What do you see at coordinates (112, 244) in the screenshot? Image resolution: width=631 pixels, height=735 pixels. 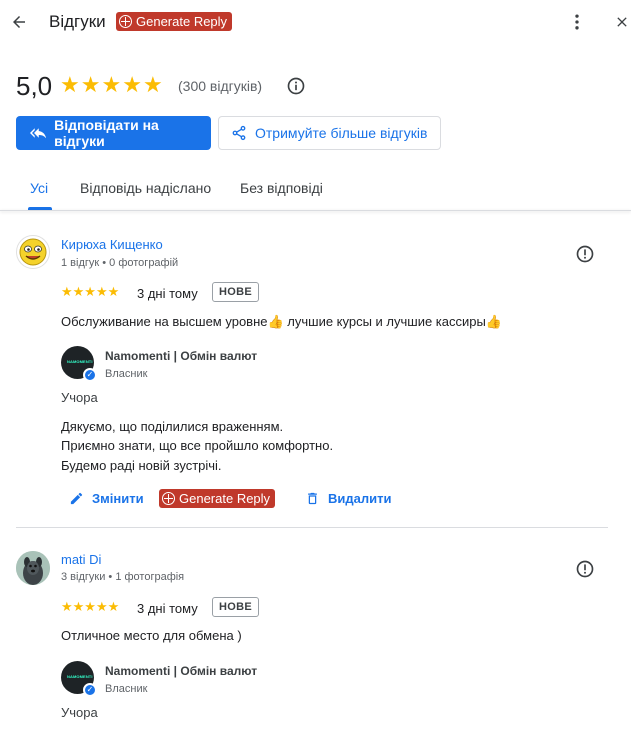 I see `reviewer-name: Кирюха Кищенко` at bounding box center [112, 244].